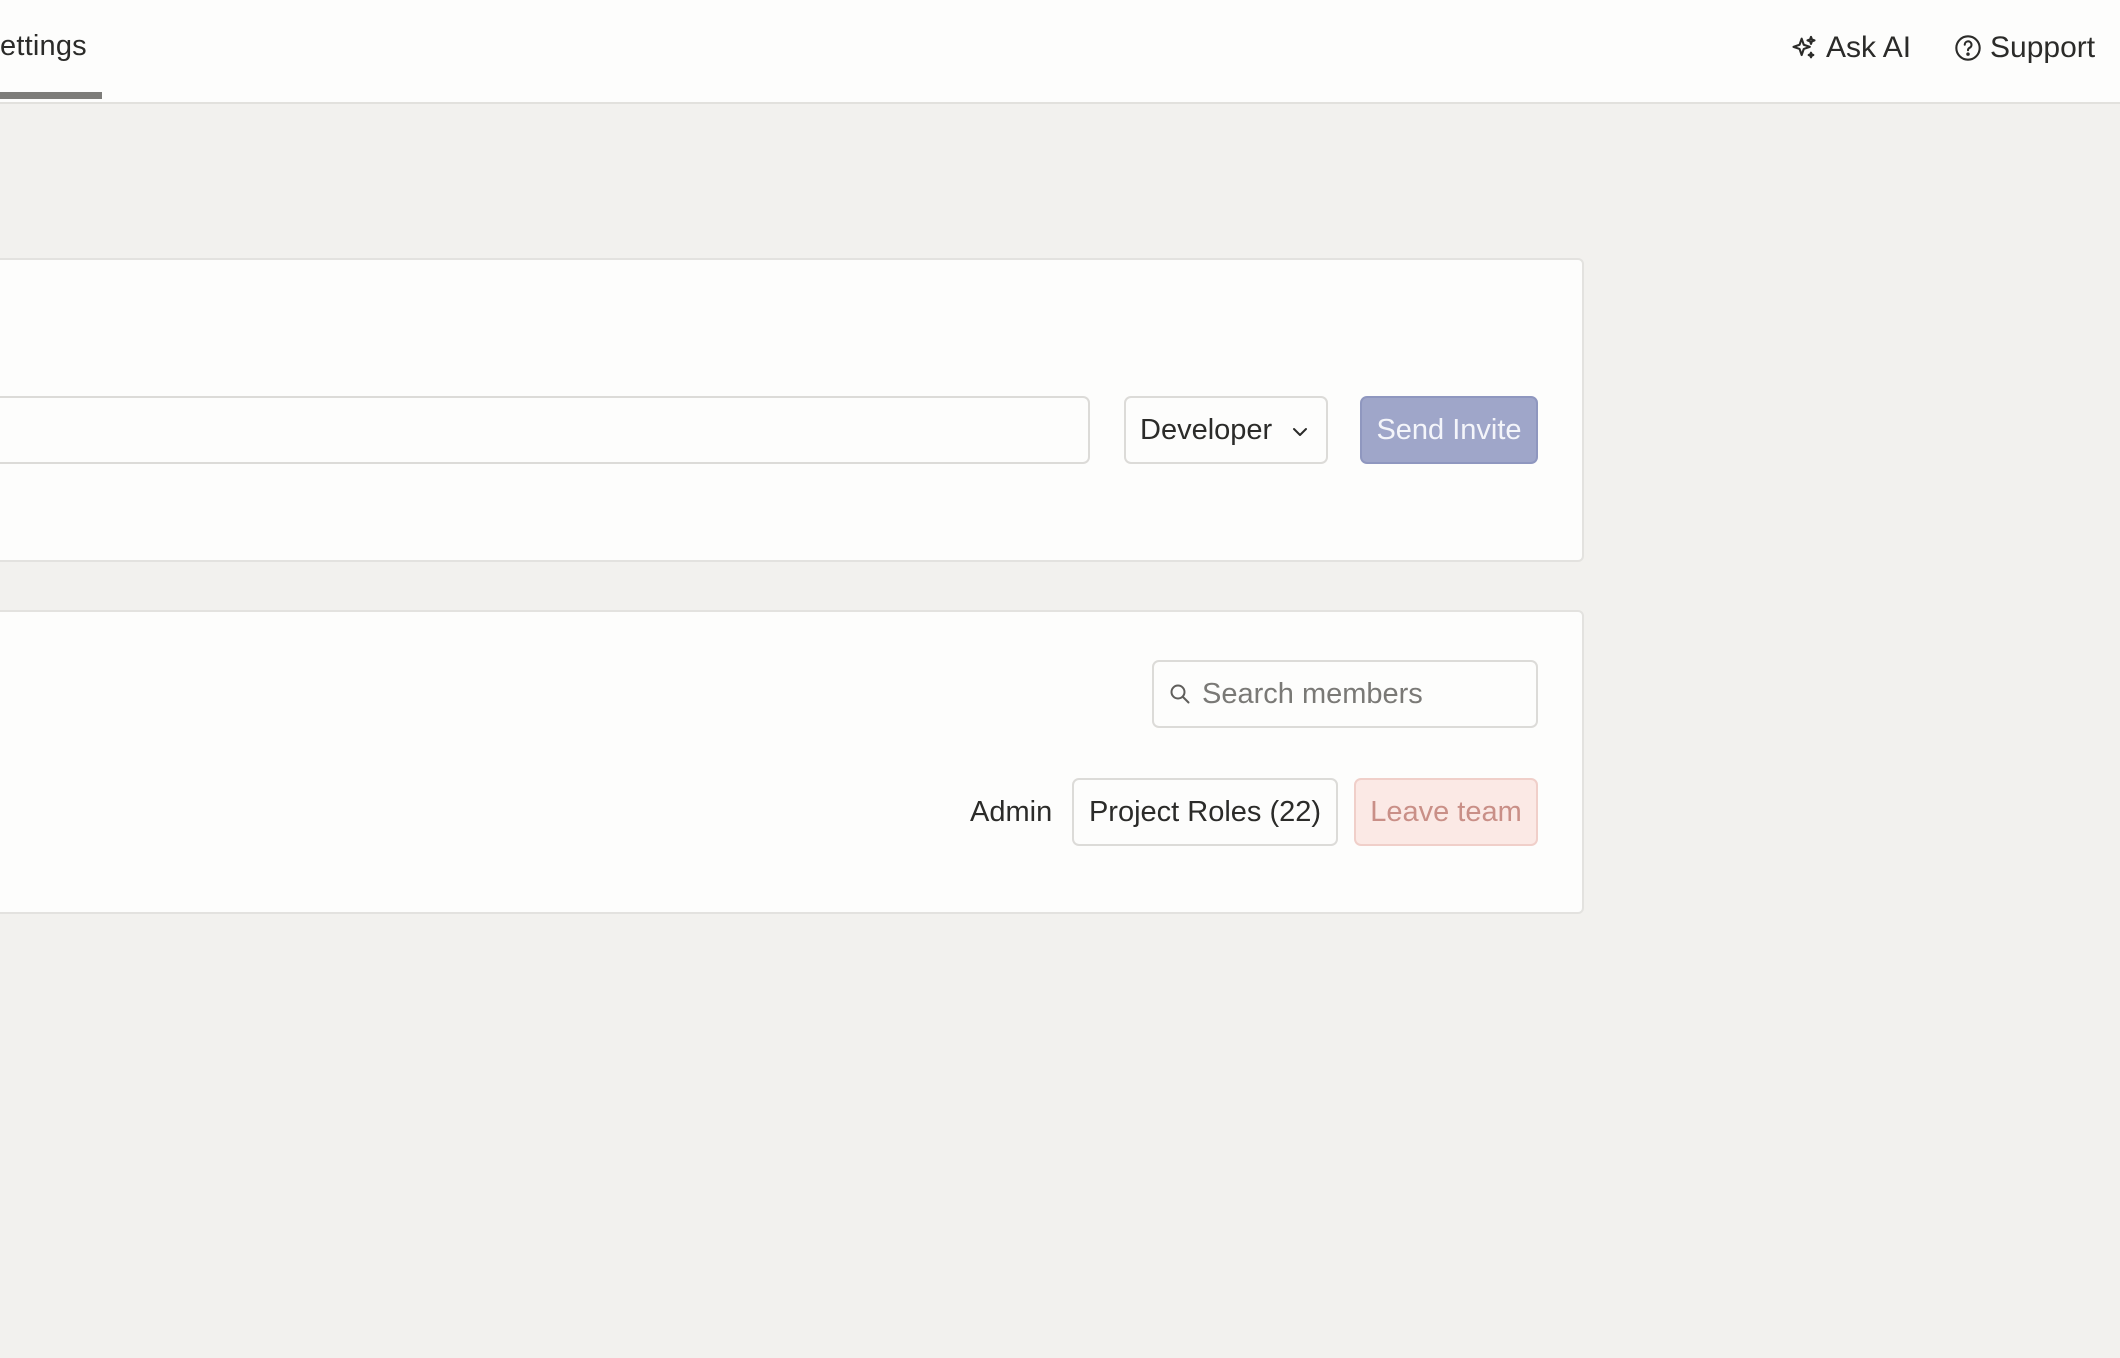 The width and height of the screenshot is (2120, 1358). Describe the element at coordinates (1869, 47) in the screenshot. I see `ask-ai-label: Ask AI` at that location.